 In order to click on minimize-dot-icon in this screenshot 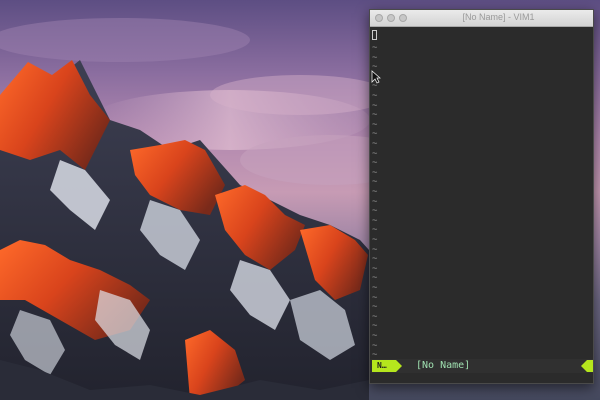, I will do `click(391, 18)`.